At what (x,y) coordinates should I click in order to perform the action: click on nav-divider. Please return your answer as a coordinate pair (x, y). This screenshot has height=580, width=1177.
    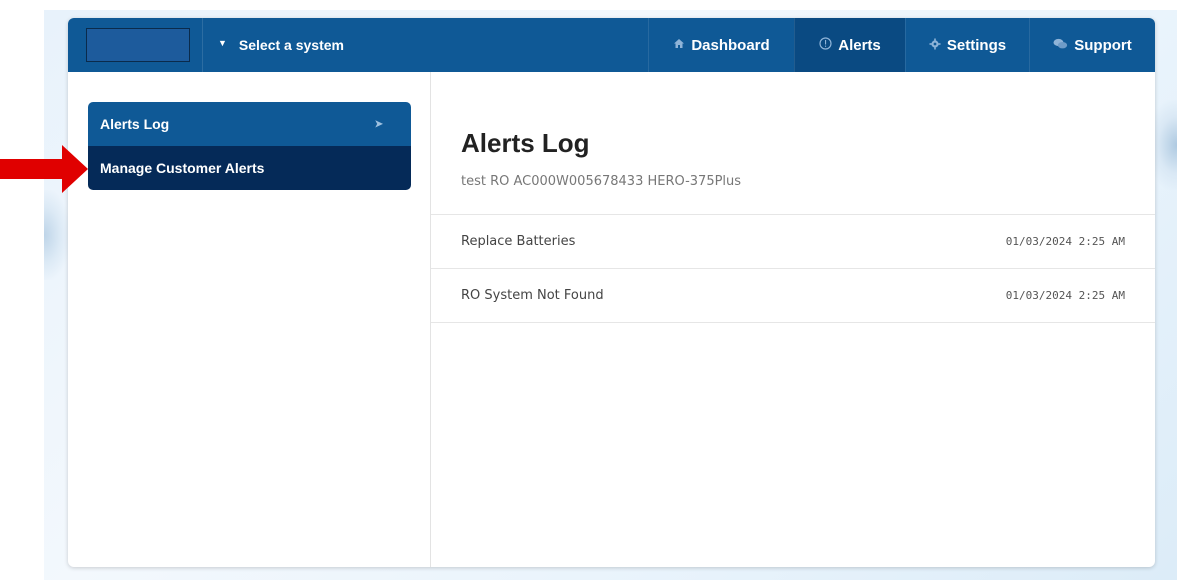
    Looking at the image, I should click on (202, 45).